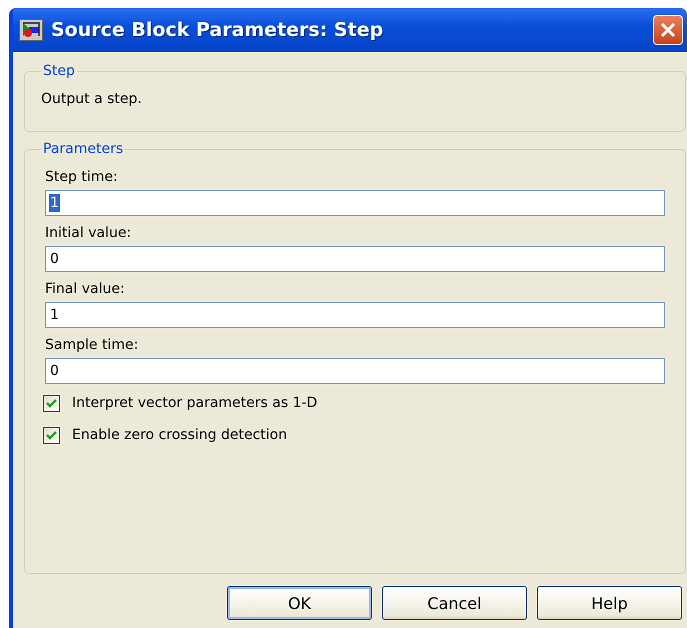 This screenshot has height=628, width=687. I want to click on window-title: Source Block Parameters: Step, so click(217, 30).